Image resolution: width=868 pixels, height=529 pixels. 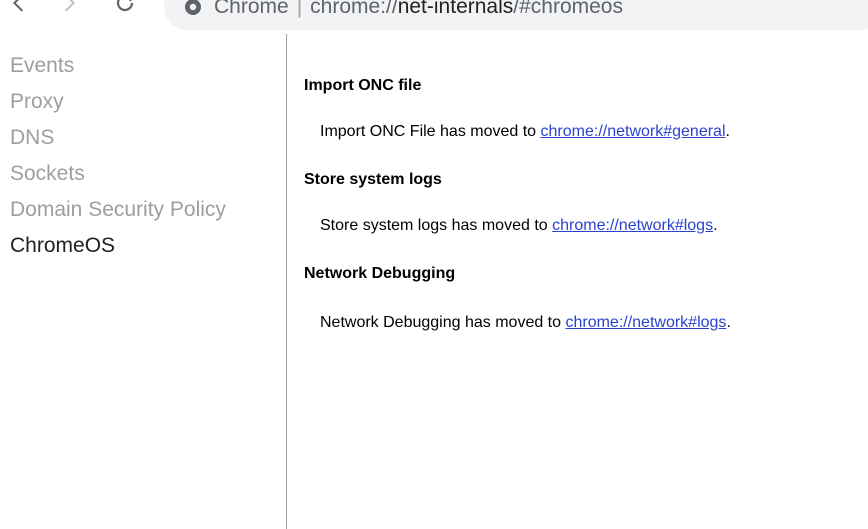 What do you see at coordinates (143, 174) in the screenshot?
I see `sidebar-item-sockets: Sockets` at bounding box center [143, 174].